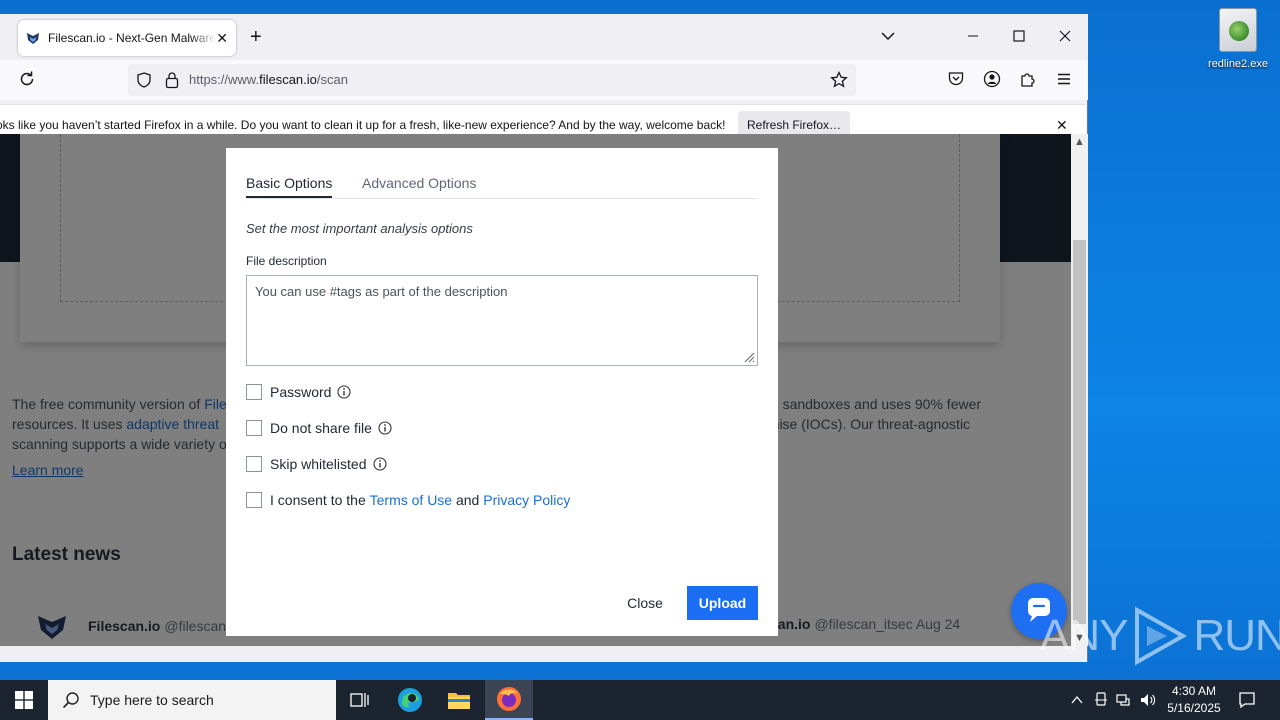 The image size is (1280, 720). What do you see at coordinates (1238, 64) in the screenshot?
I see `desktop-icon-label: redline2.exe` at bounding box center [1238, 64].